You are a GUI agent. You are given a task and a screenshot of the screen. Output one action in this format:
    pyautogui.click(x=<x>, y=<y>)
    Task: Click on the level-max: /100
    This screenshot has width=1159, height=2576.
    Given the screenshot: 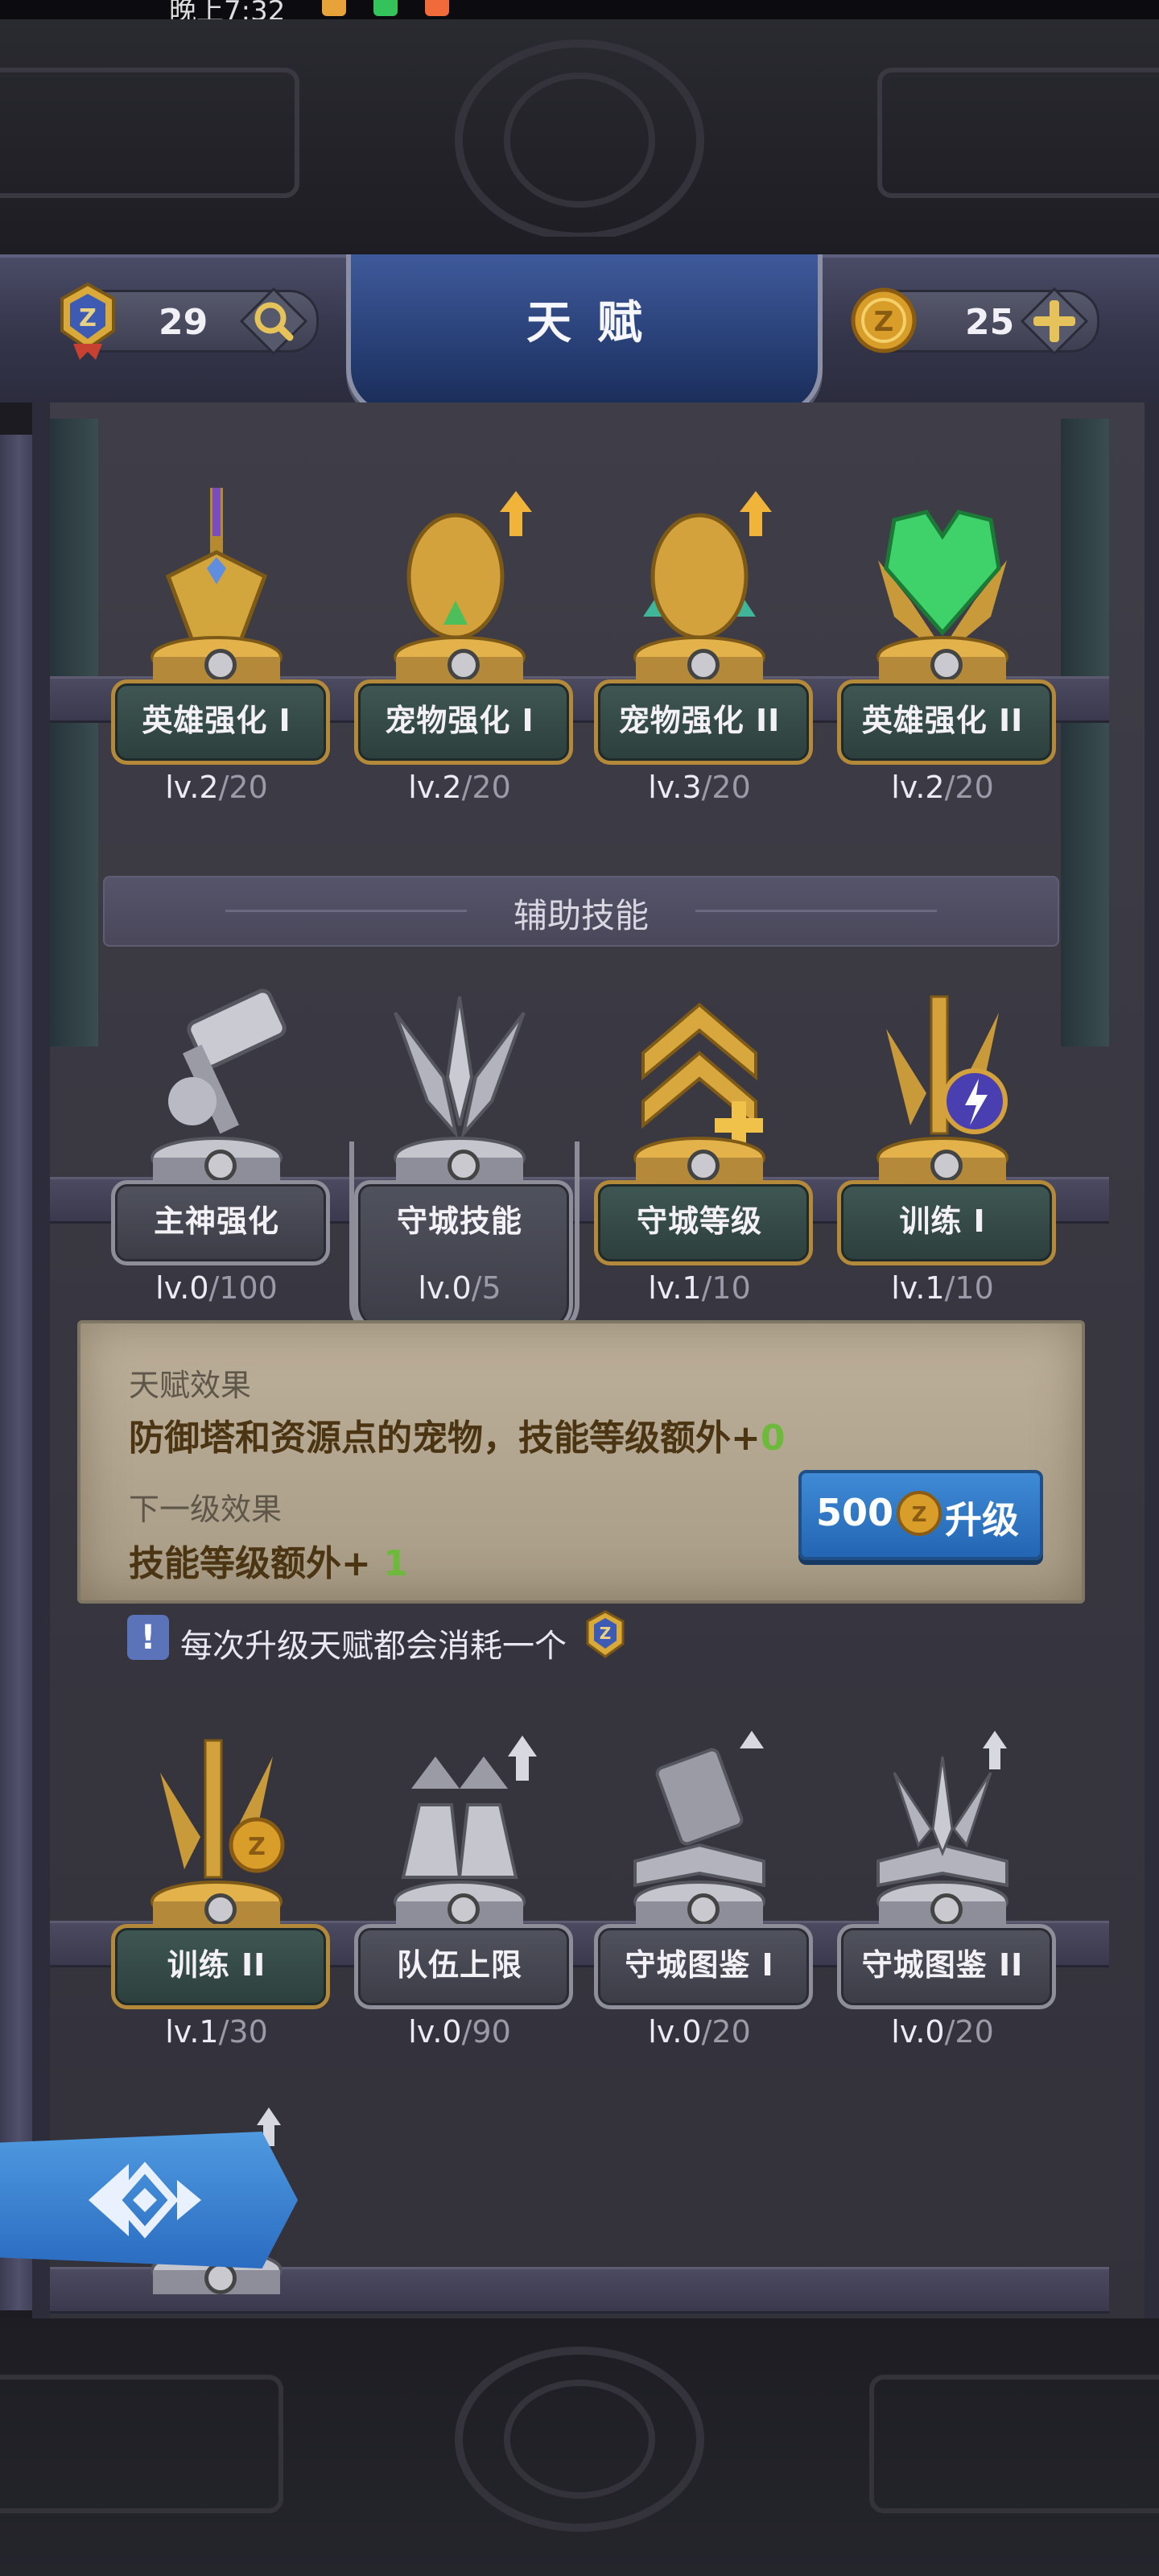 What is the action you would take?
    pyautogui.click(x=243, y=1288)
    